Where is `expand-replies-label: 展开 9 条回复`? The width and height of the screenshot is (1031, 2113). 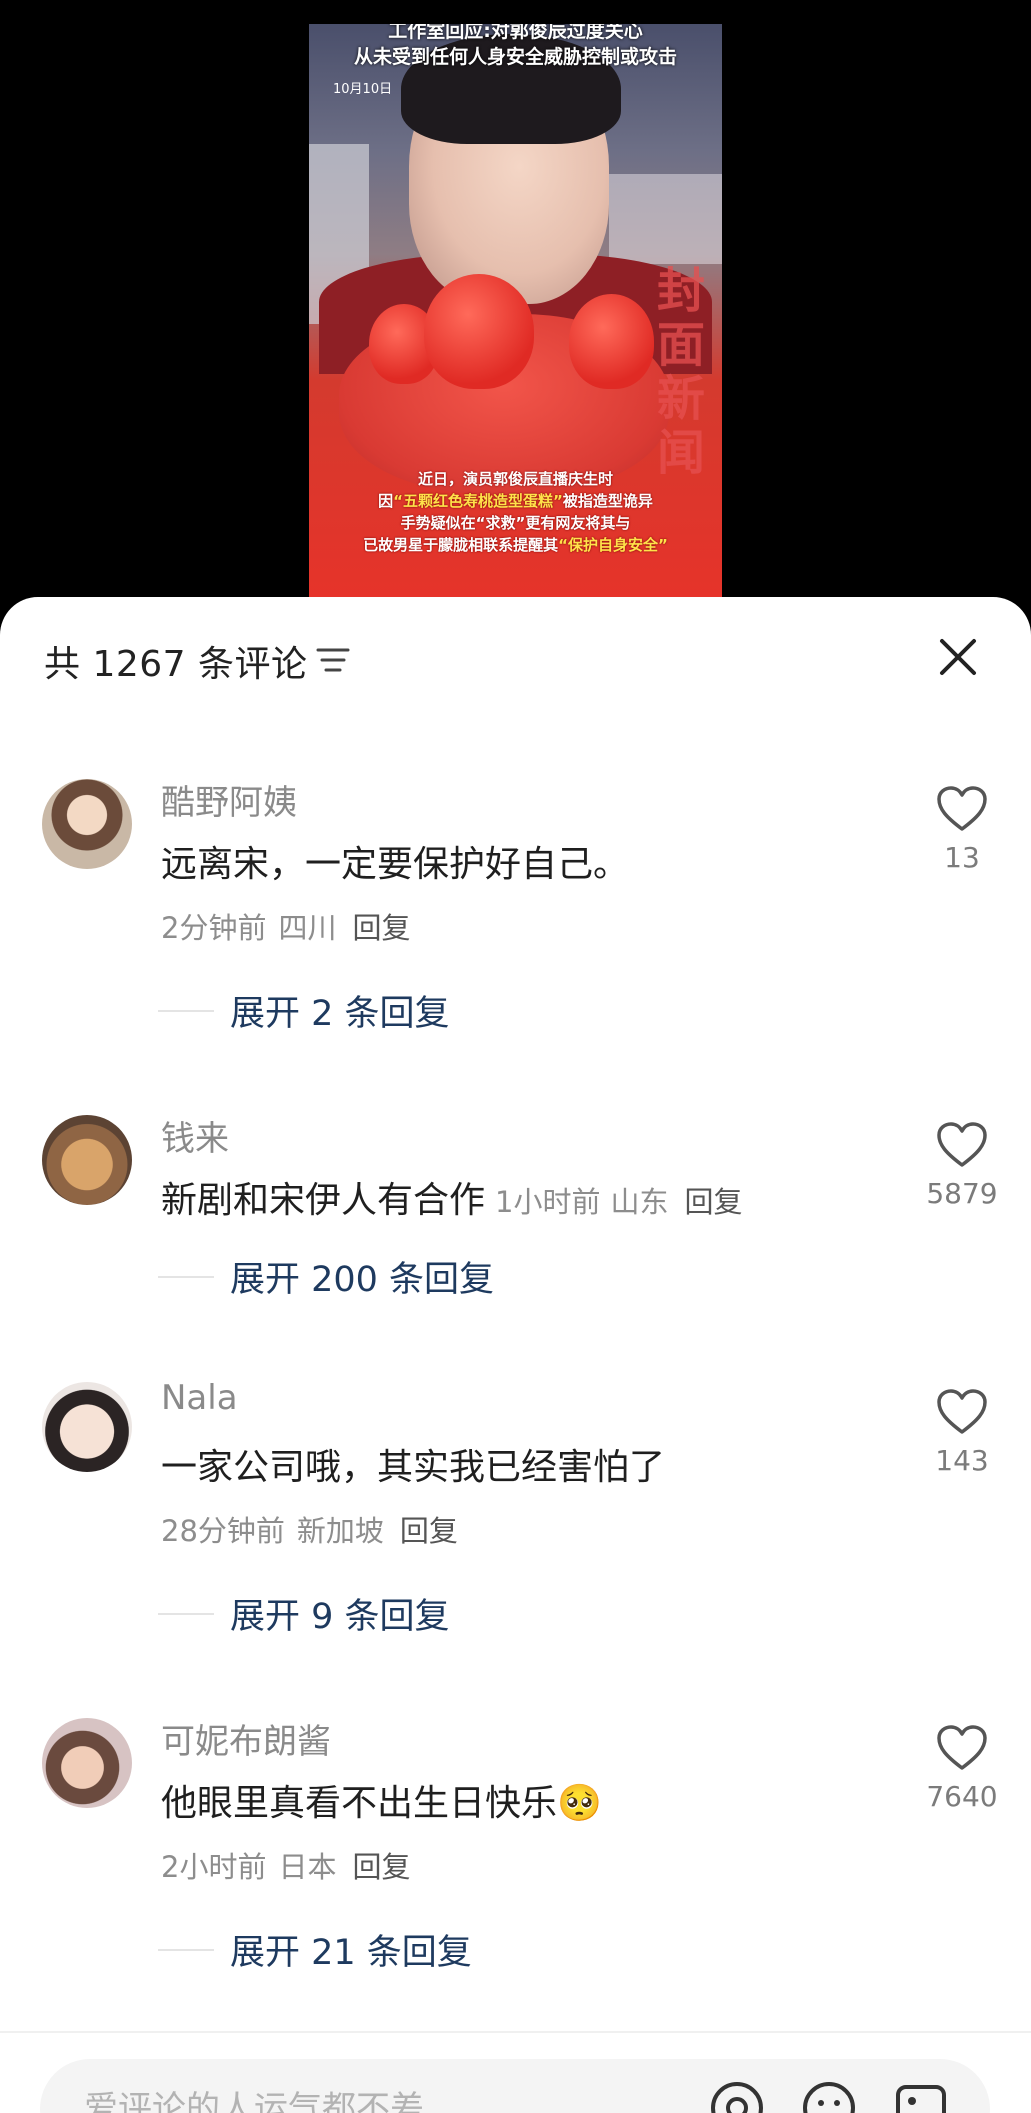 expand-replies-label: 展开 9 条回复 is located at coordinates (340, 1617).